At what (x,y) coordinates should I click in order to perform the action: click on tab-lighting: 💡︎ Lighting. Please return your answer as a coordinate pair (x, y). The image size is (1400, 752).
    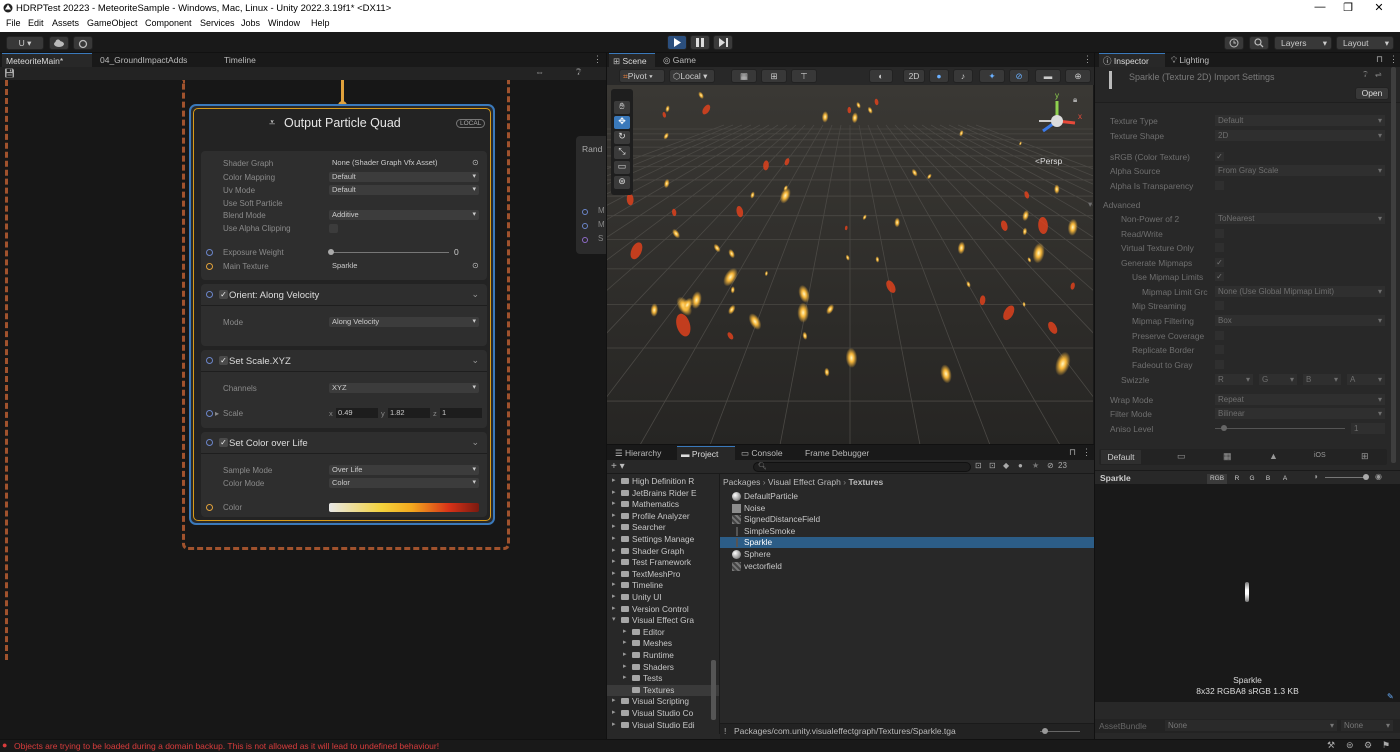
    Looking at the image, I should click on (1197, 60).